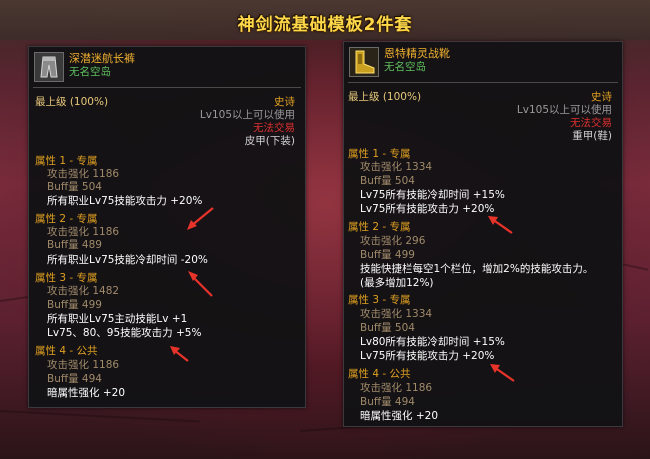  I want to click on option-2-buff: Buff量 489, so click(74, 245).